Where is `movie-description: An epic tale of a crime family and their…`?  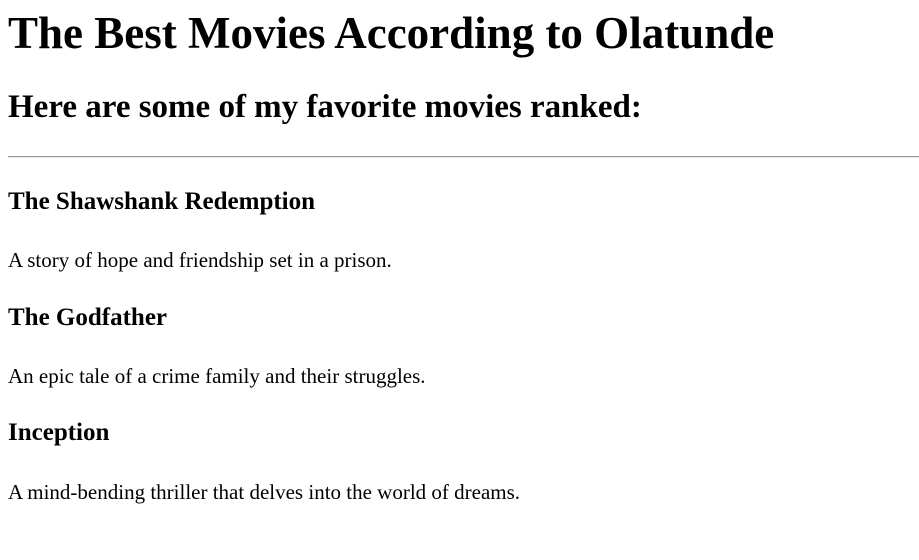
movie-description: An epic tale of a crime family and their… is located at coordinates (217, 376).